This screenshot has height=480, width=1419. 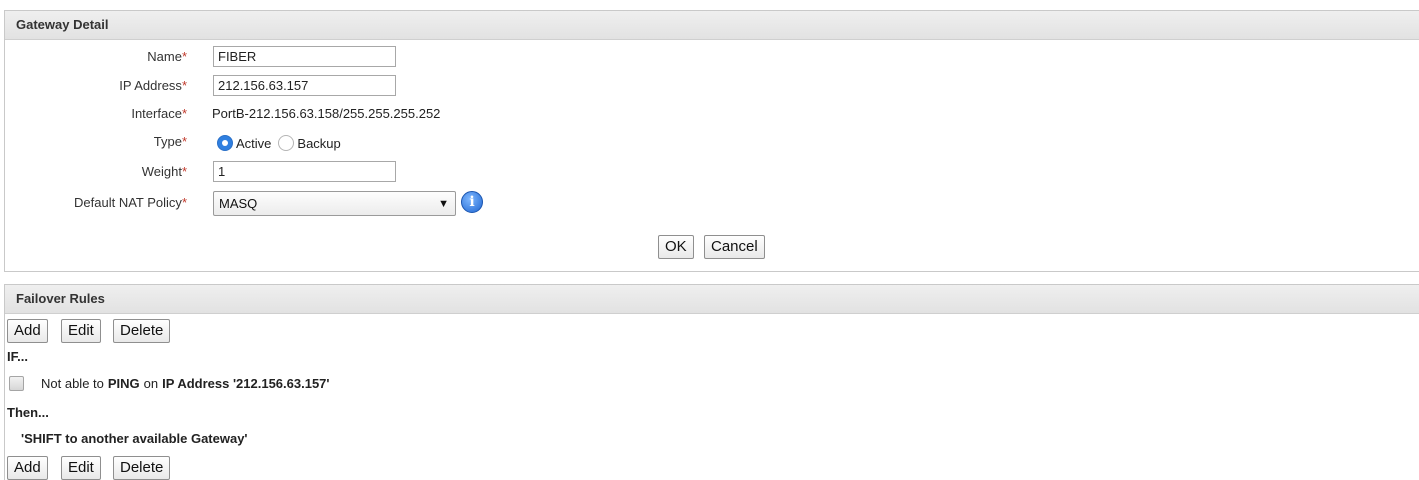 I want to click on weight-input, so click(x=304, y=171).